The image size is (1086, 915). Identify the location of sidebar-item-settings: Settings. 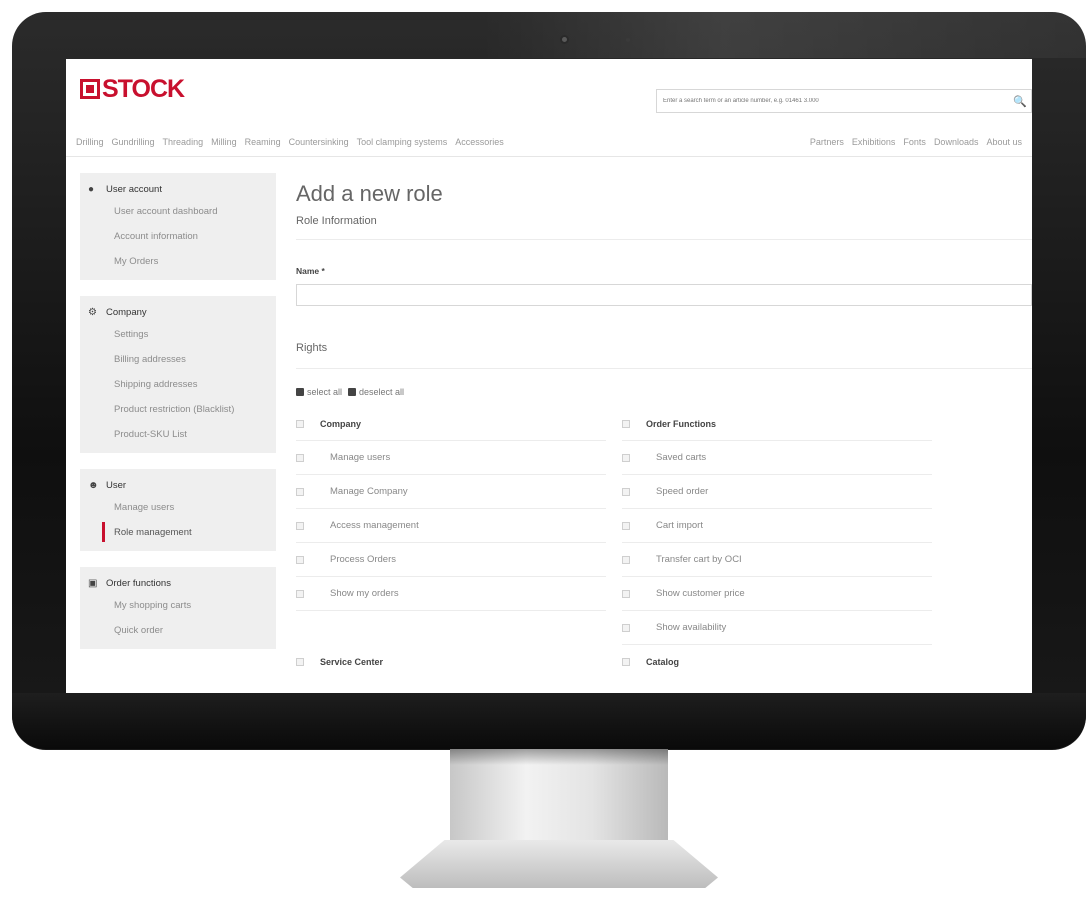
(178, 334).